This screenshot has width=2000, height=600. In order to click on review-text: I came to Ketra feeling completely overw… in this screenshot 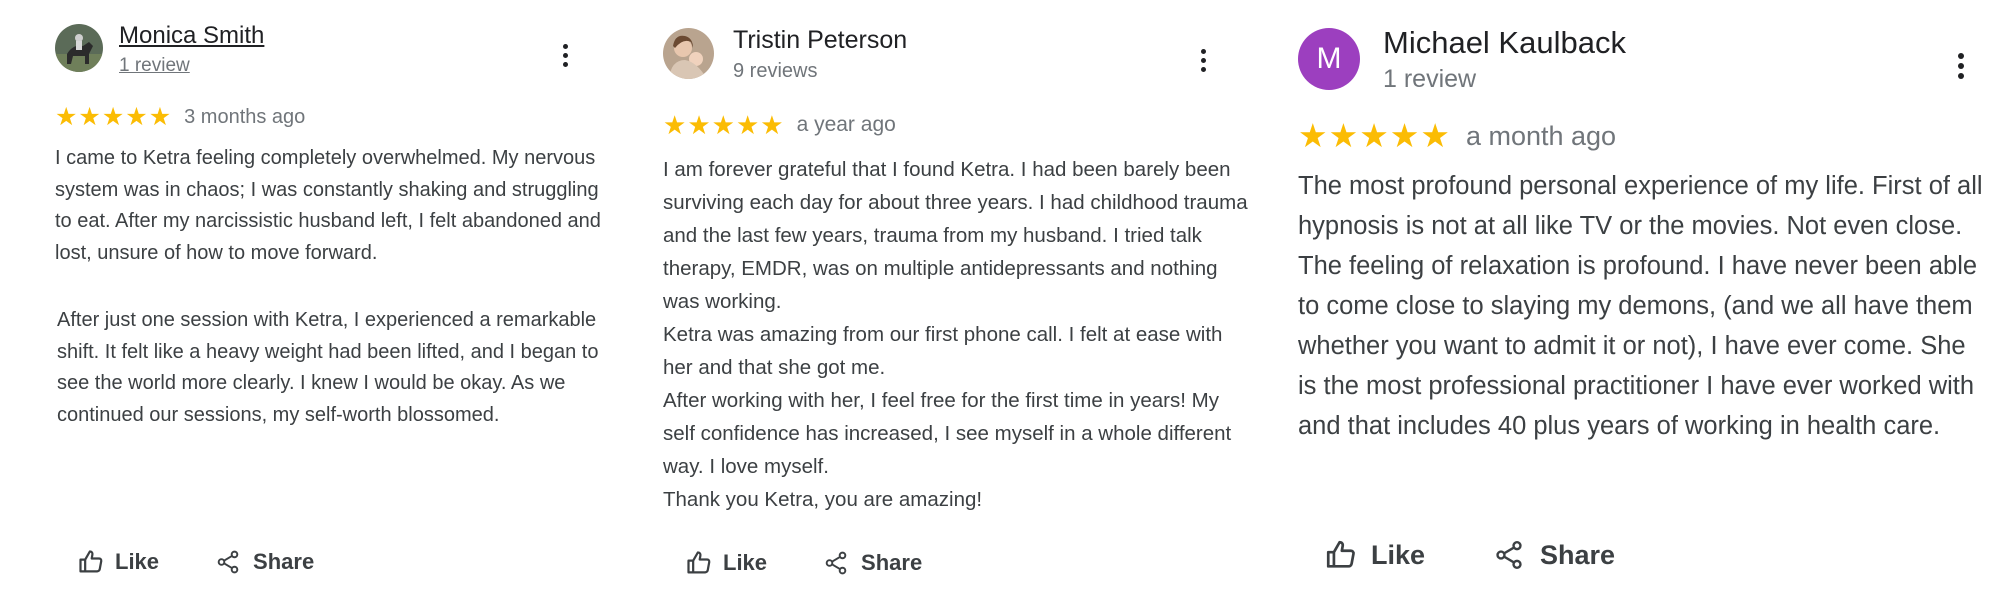, I will do `click(335, 287)`.